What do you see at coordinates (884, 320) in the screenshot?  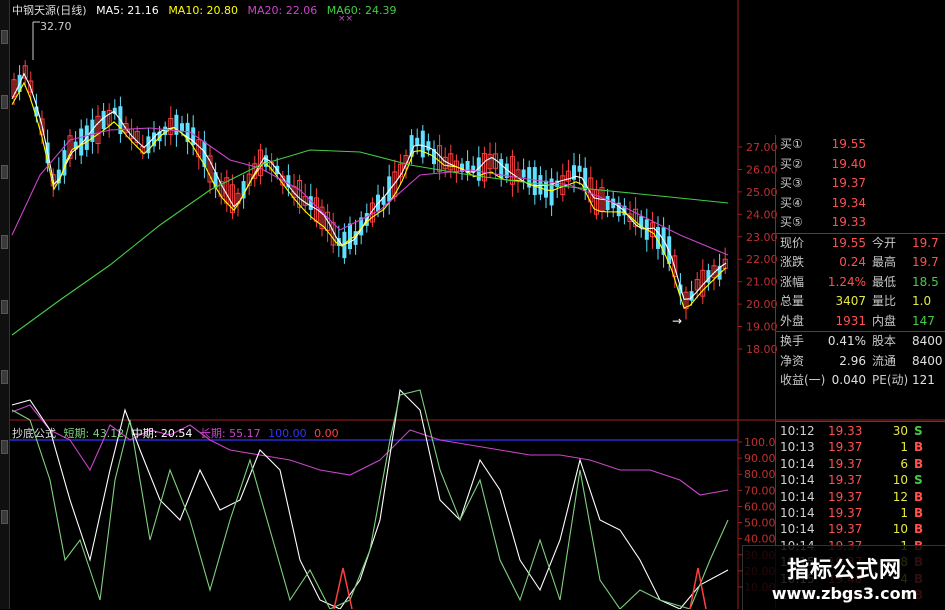 I see `quote-label-2: 内盘` at bounding box center [884, 320].